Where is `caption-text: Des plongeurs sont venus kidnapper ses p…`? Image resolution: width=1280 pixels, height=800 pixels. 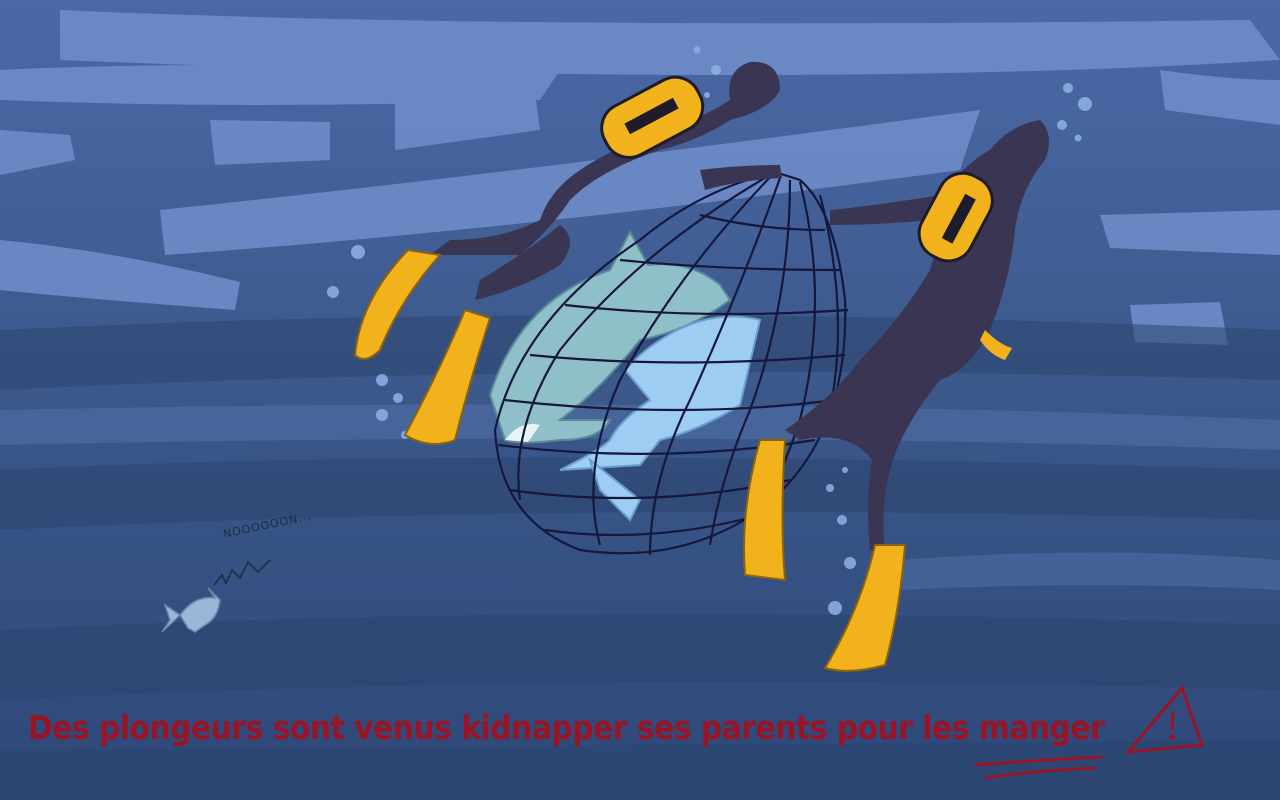 caption-text: Des plongeurs sont venus kidnapper ses p… is located at coordinates (566, 734).